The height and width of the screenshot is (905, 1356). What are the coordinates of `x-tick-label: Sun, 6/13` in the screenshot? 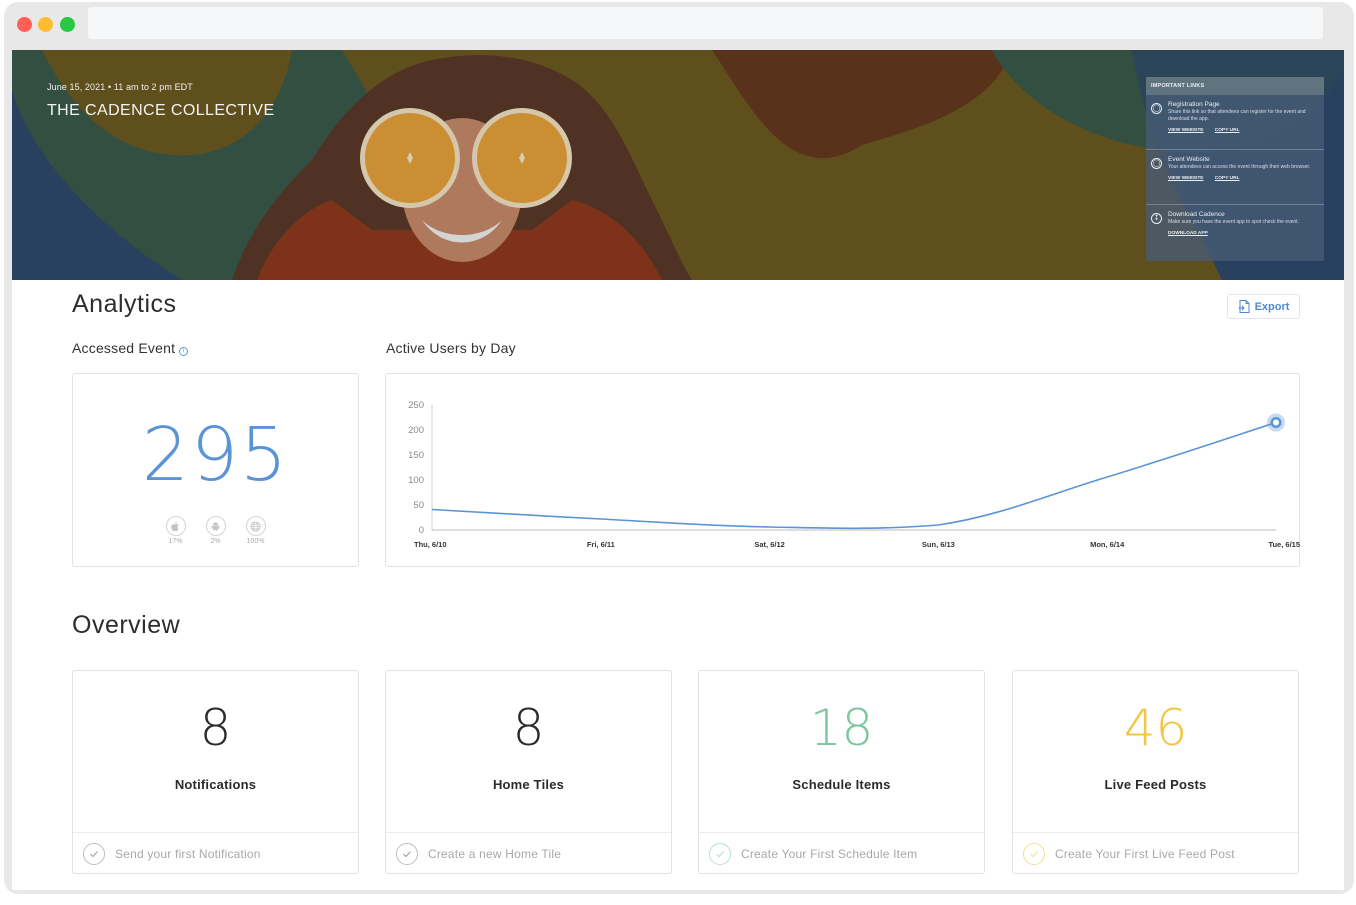 It's located at (938, 544).